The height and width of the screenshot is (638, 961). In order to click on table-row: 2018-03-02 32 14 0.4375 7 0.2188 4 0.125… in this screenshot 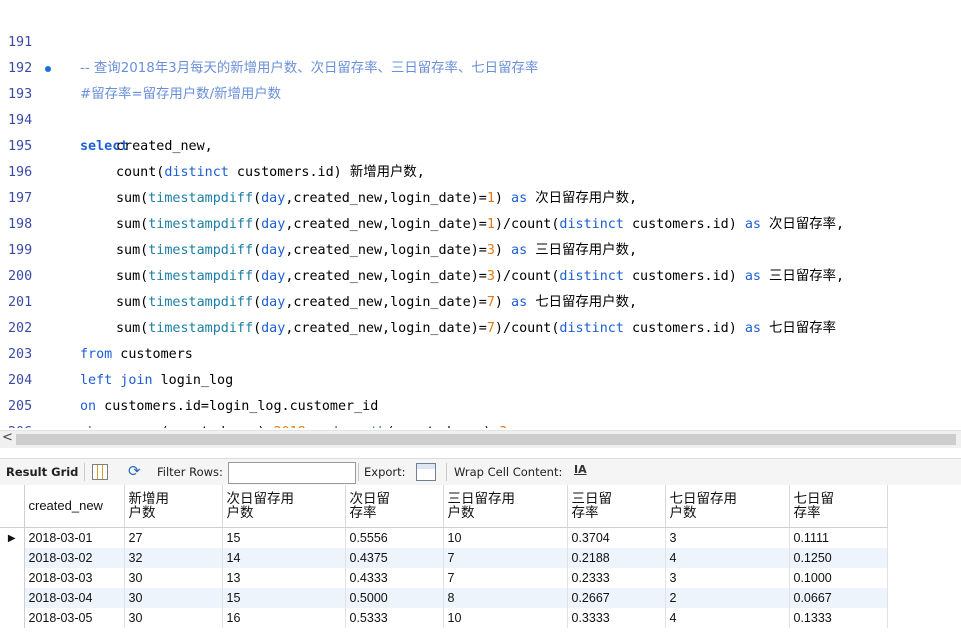, I will do `click(444, 558)`.